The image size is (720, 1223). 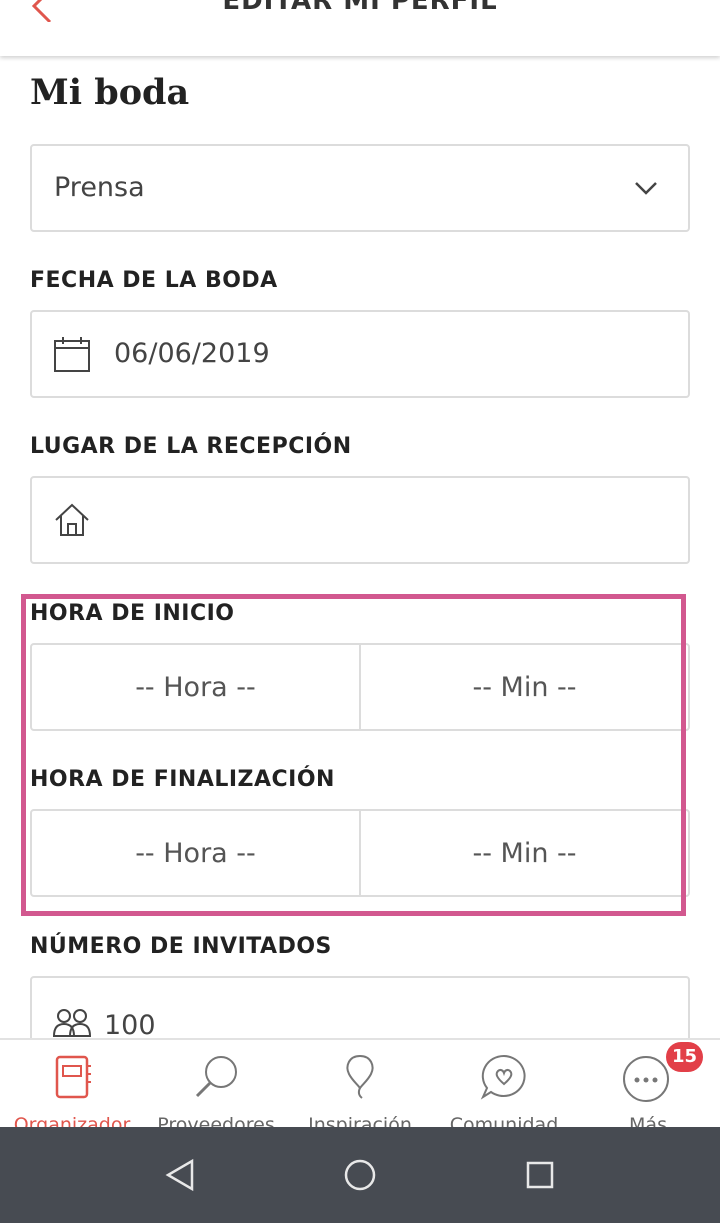 I want to click on tab-comunidad: Comunidad, so click(x=504, y=1083).